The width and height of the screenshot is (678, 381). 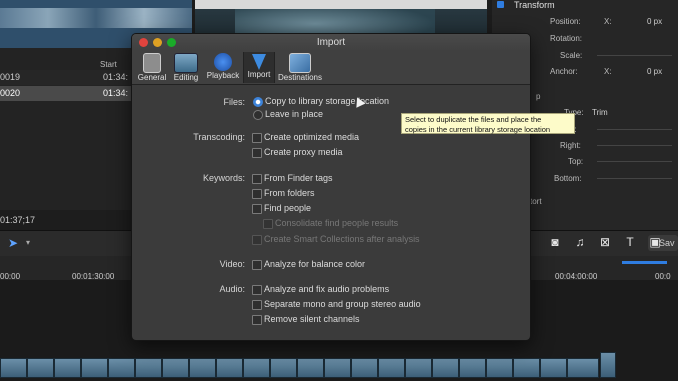 I want to click on position-x-value: 0 px, so click(x=654, y=21).